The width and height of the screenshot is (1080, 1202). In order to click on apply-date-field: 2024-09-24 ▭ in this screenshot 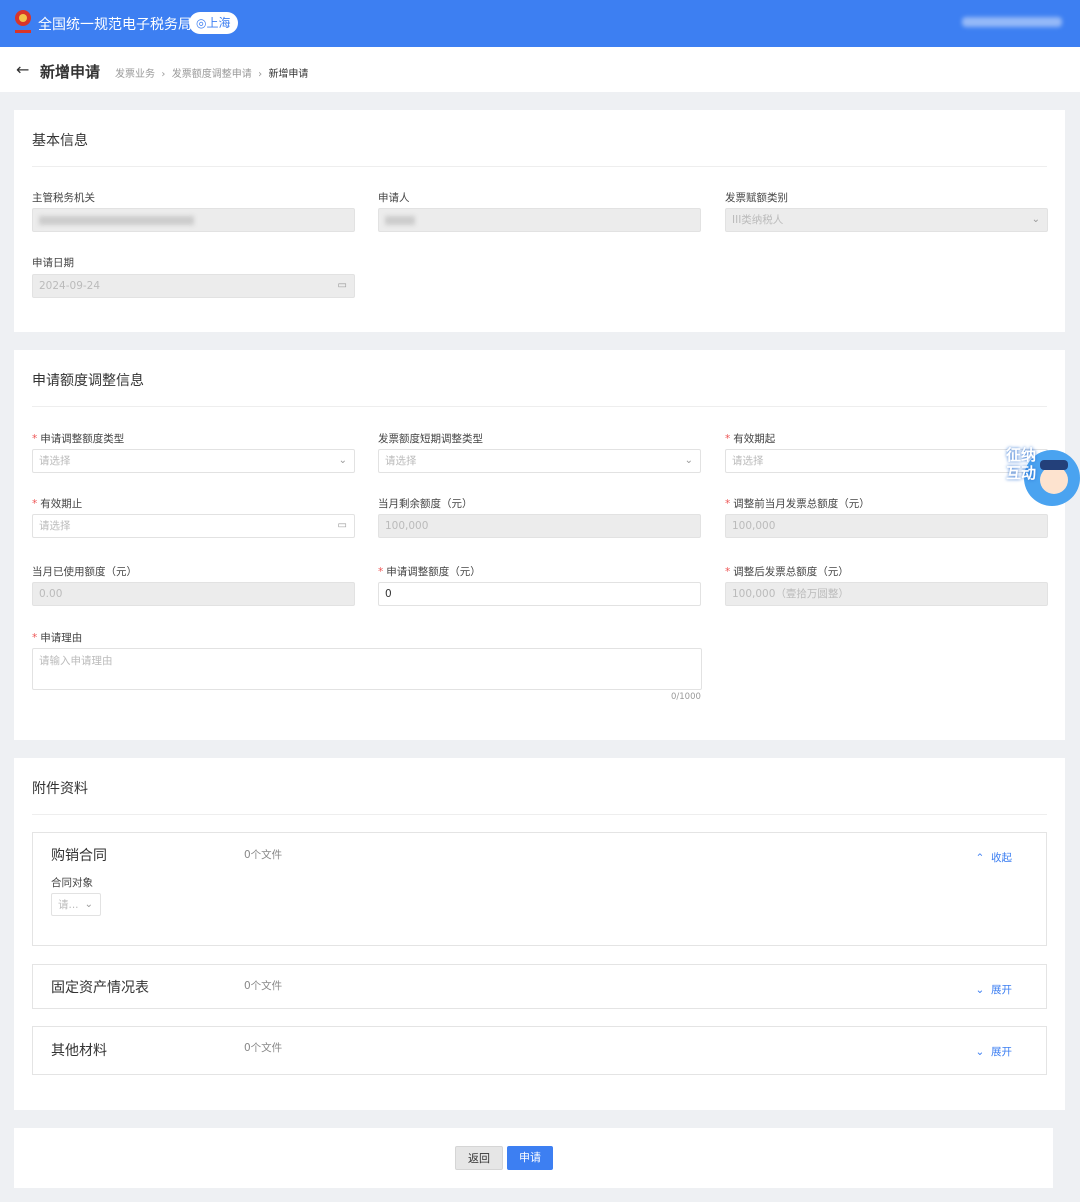, I will do `click(193, 286)`.